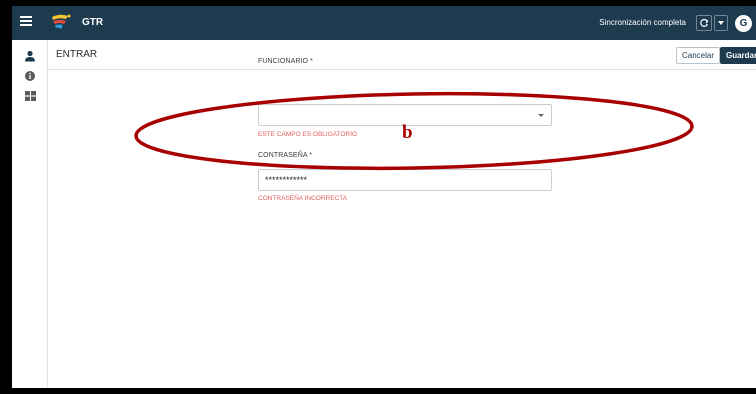 The width and height of the screenshot is (756, 394). What do you see at coordinates (27, 22) in the screenshot?
I see `menu-icon` at bounding box center [27, 22].